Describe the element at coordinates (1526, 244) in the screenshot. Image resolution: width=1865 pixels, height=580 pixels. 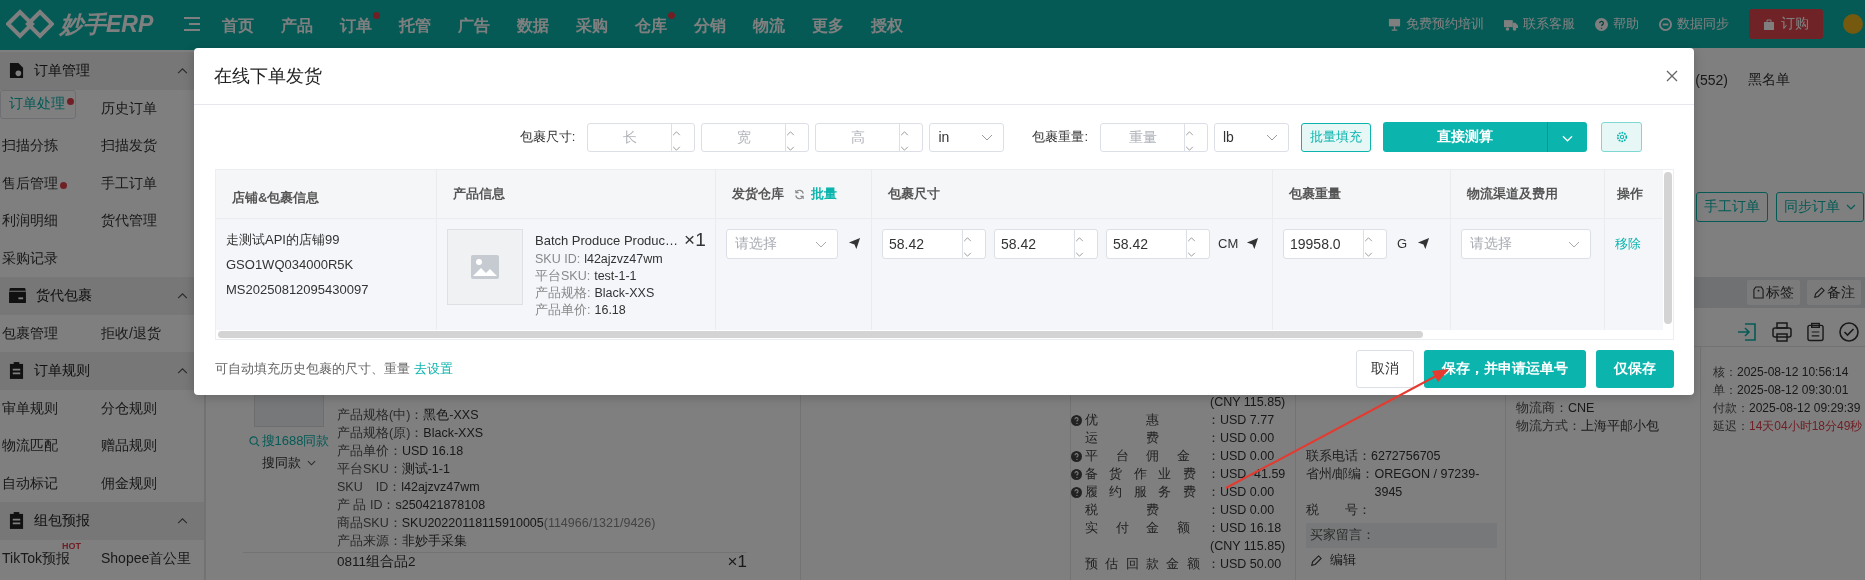
I see `channel-select: 请选择` at that location.